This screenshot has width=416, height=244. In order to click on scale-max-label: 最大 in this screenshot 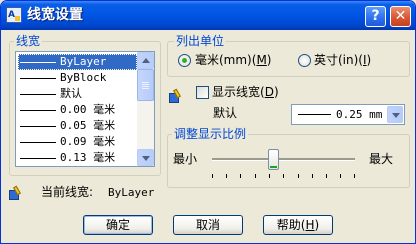, I will do `click(381, 159)`.